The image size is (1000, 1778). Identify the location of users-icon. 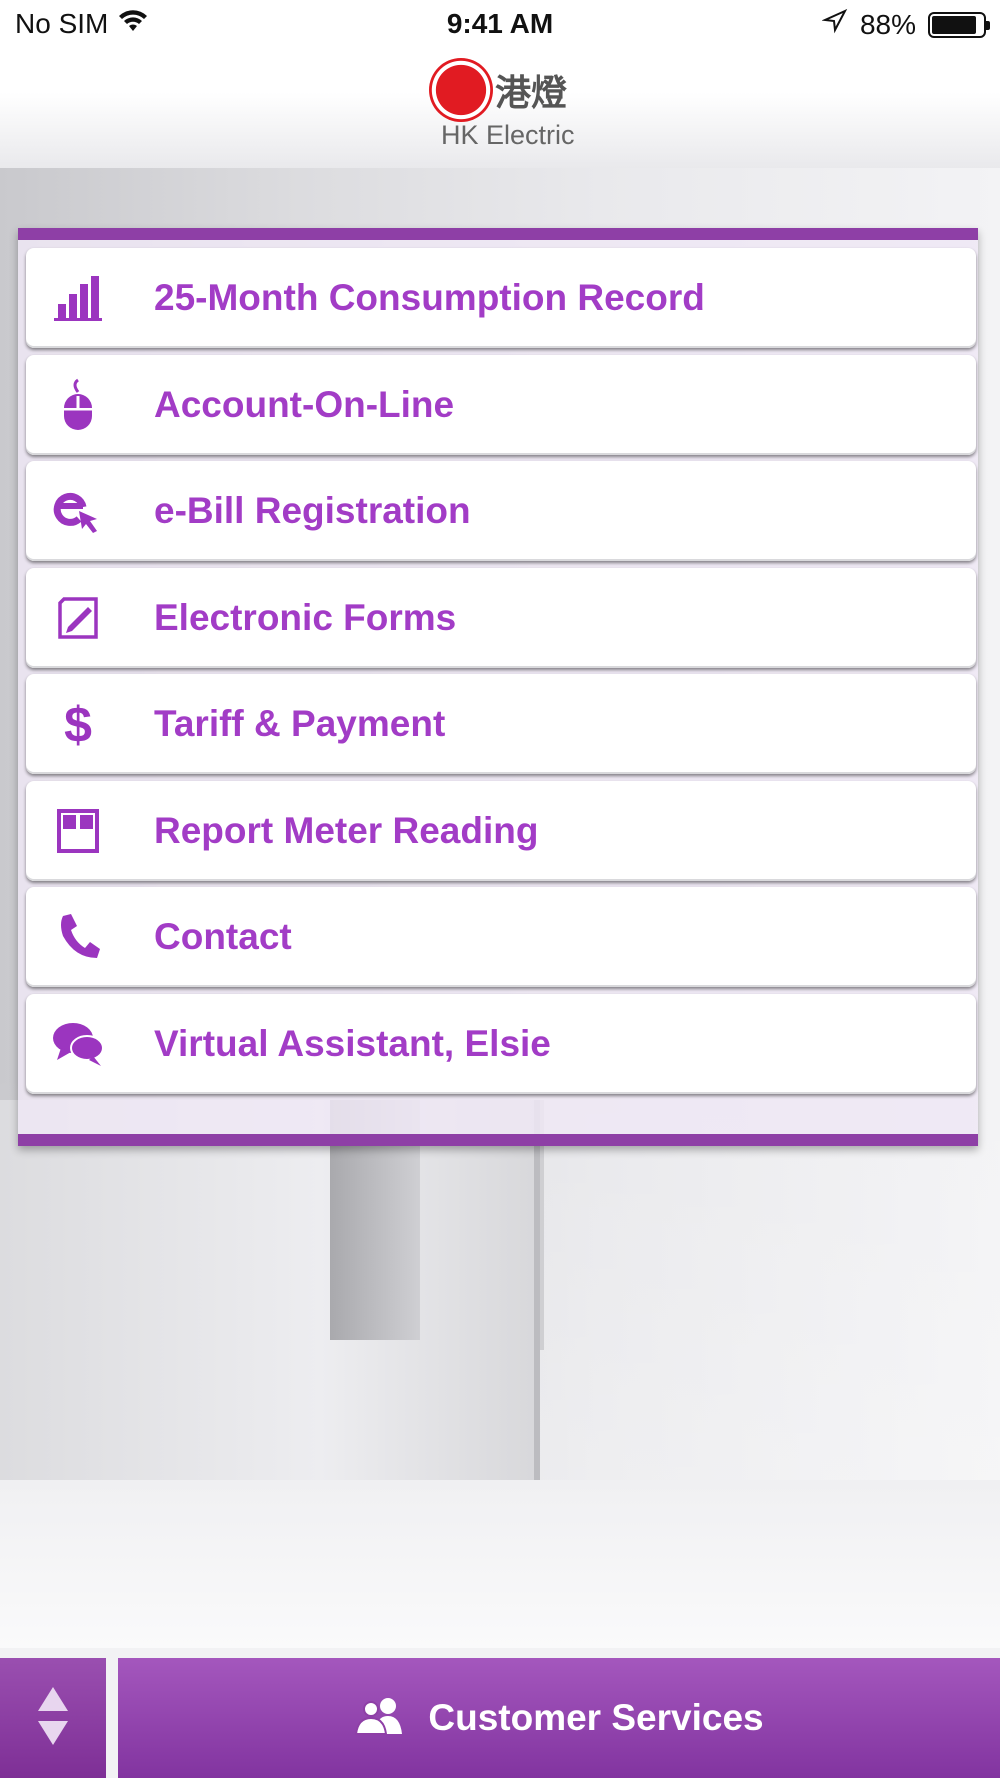
(380, 1718).